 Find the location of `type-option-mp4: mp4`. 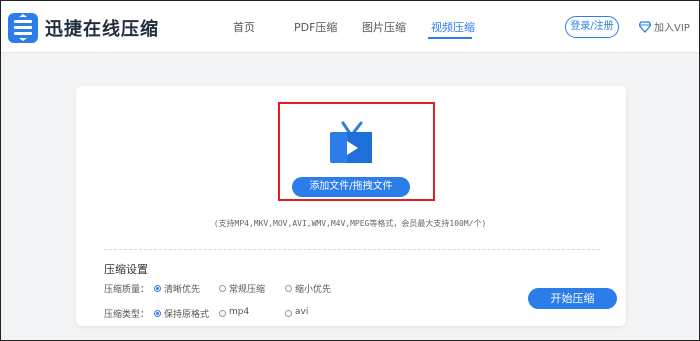

type-option-mp4: mp4 is located at coordinates (239, 312).